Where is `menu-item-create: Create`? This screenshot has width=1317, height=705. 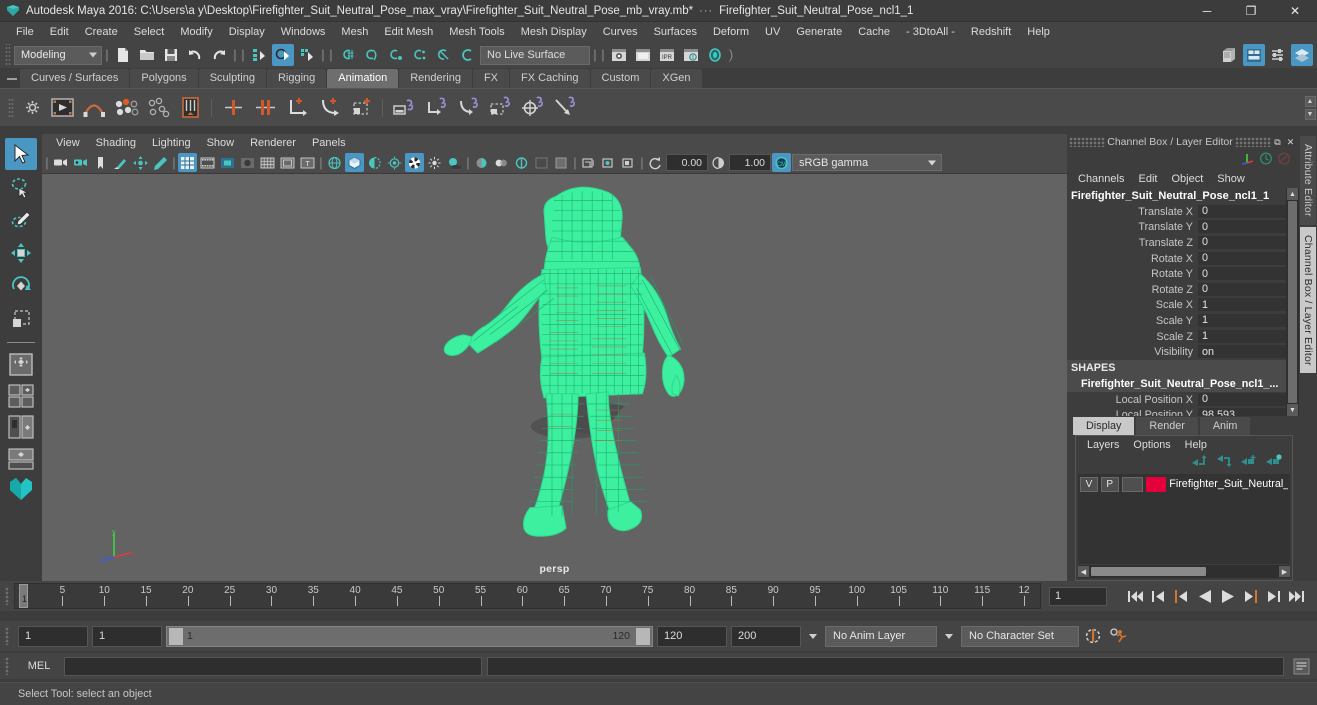
menu-item-create: Create is located at coordinates (101, 32).